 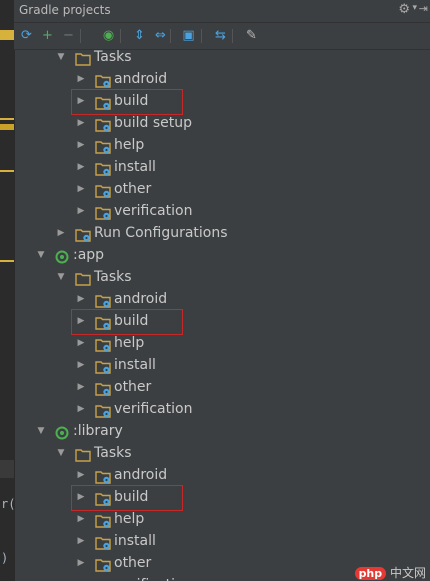 I want to click on tool-window-title: Gradle projects, so click(x=65, y=10).